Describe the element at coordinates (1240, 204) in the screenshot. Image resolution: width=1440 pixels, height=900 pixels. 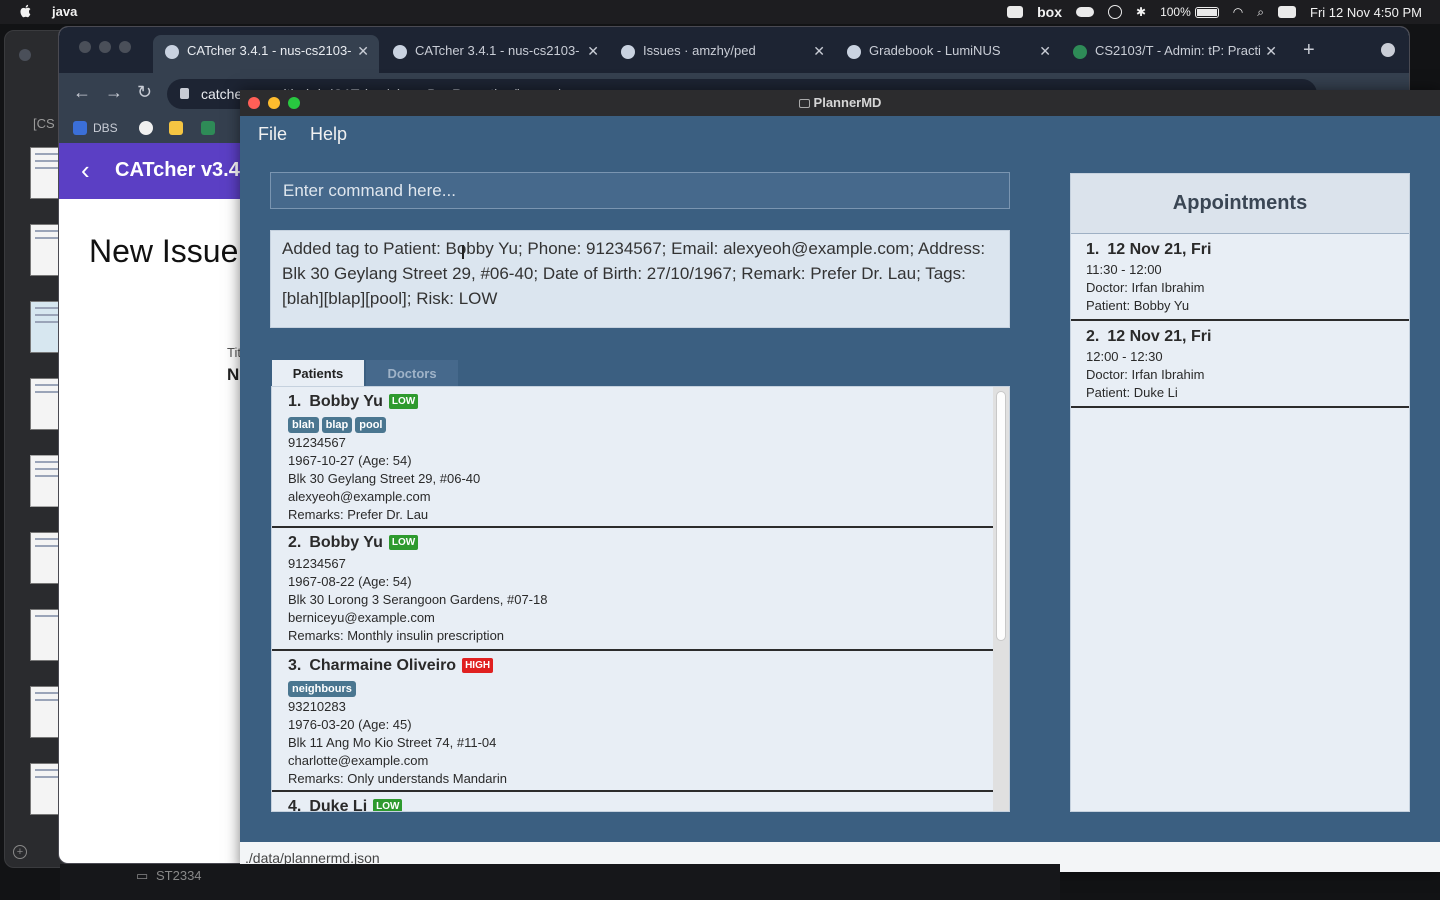
I see `appointments-title: Appointments` at that location.